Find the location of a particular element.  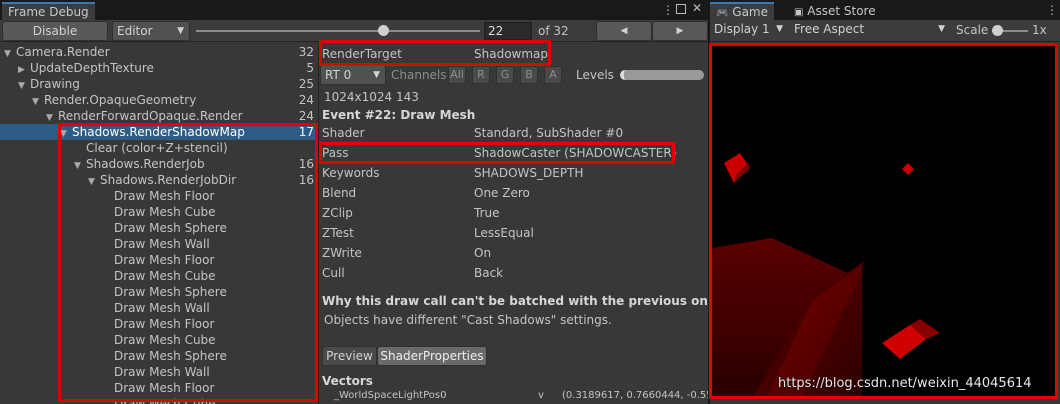

vector-value: (0.3189617, 0.7660444, -0.558 is located at coordinates (635, 395).